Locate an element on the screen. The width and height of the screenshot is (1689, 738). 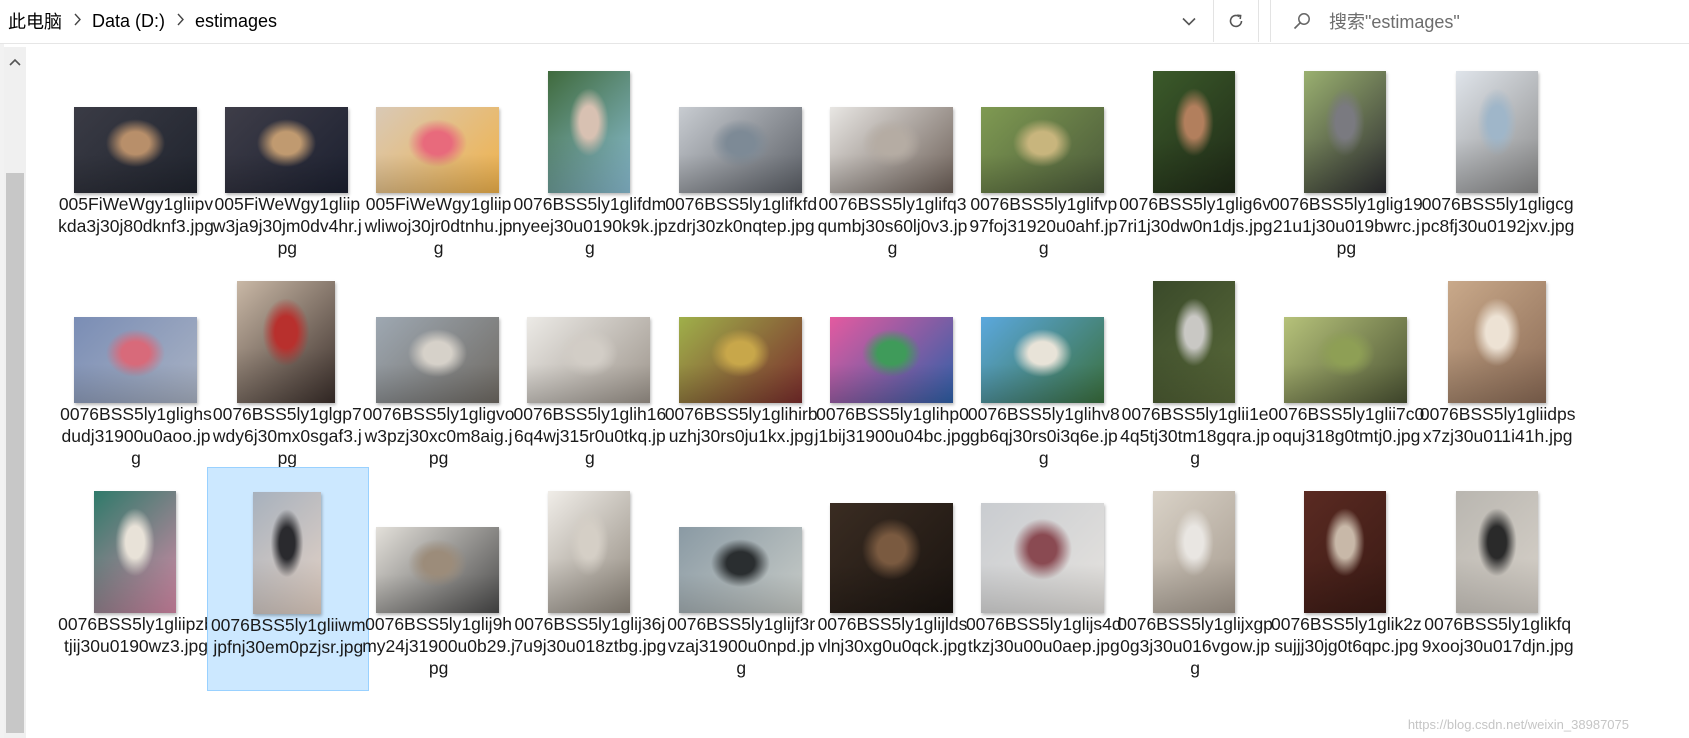
file-item: 0076BSS5ly1glgp7wdy6j30mx0sgaf3.jpg is located at coordinates (288, 369).